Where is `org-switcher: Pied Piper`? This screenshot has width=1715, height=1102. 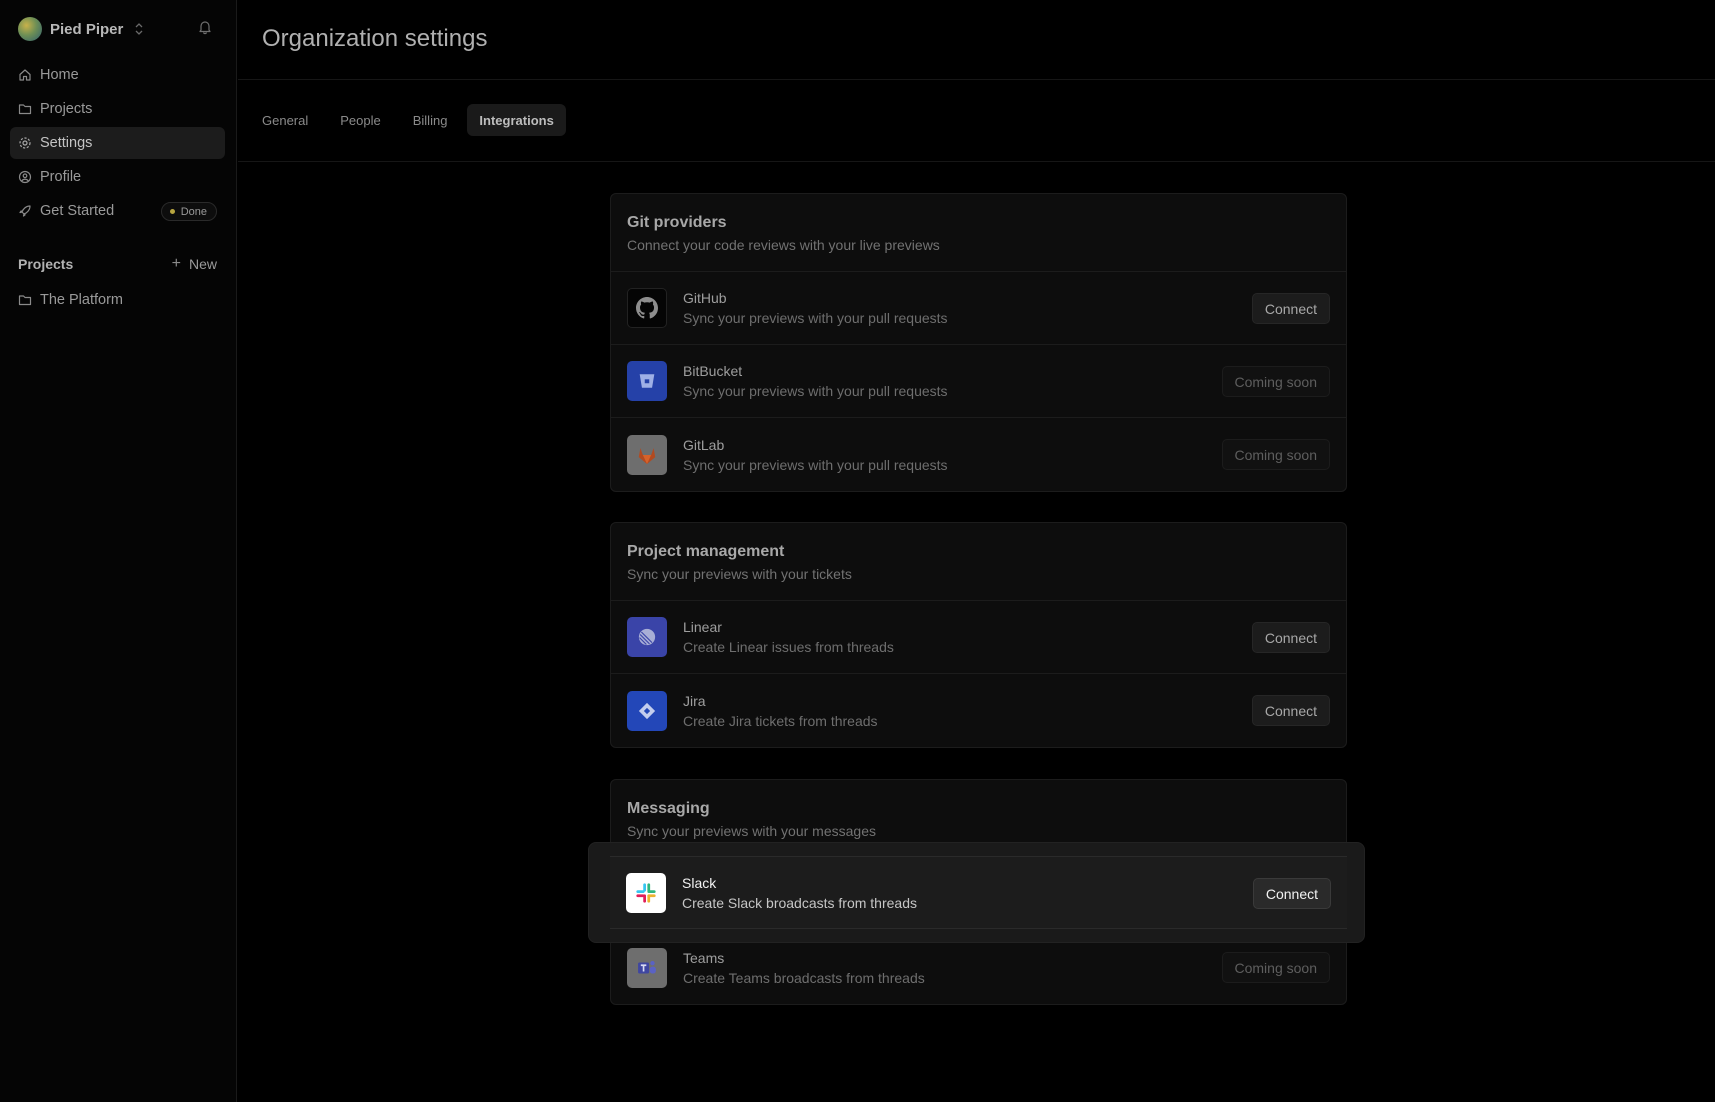
org-switcher: Pied Piper is located at coordinates (118, 29).